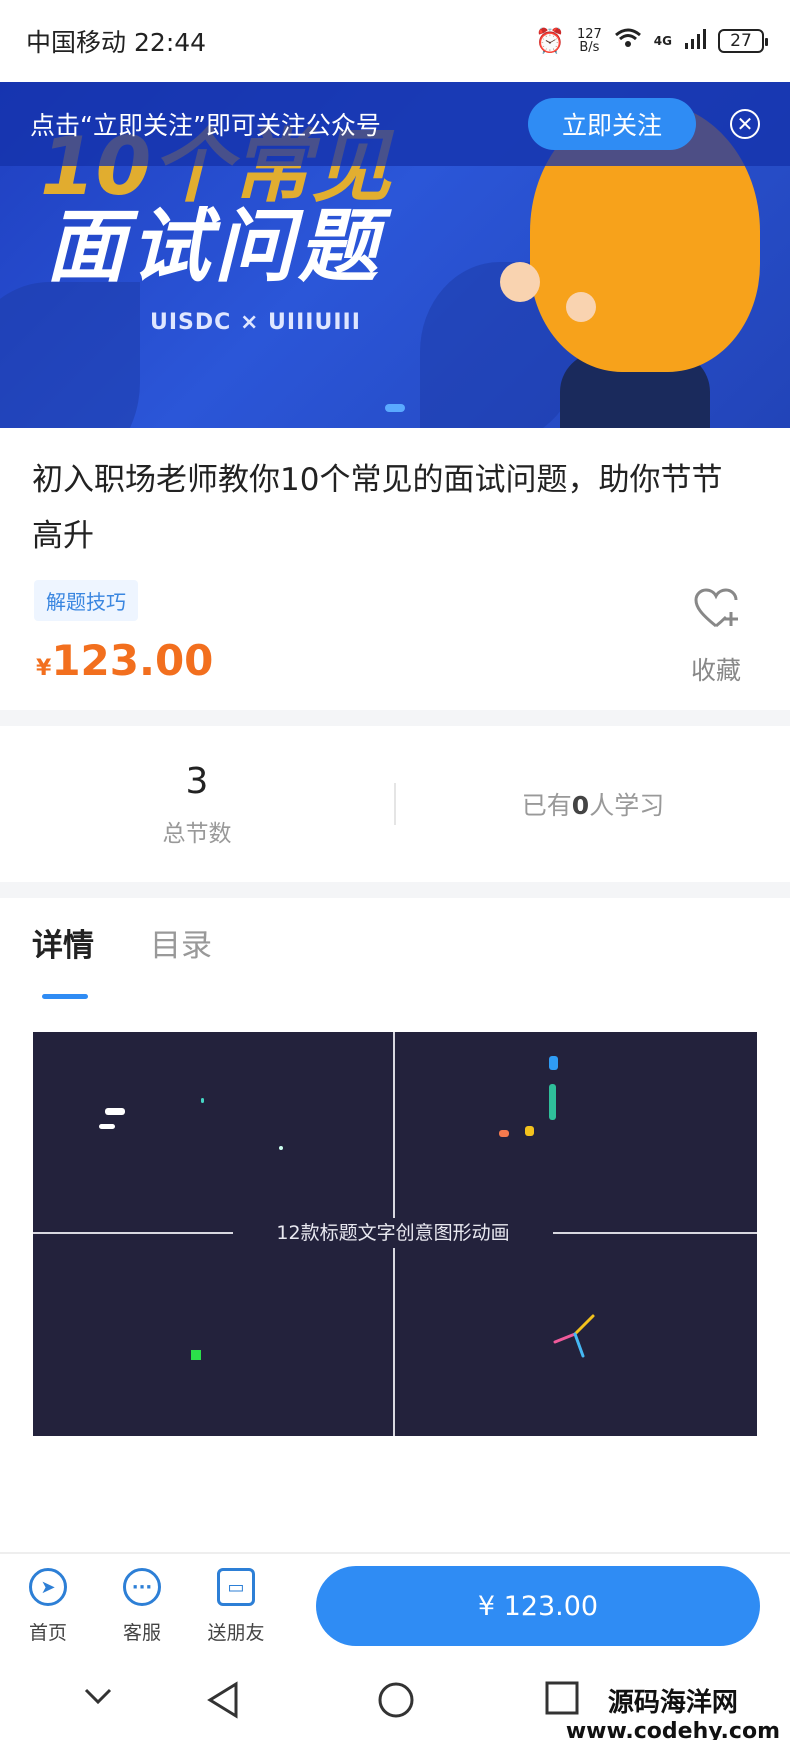 This screenshot has height=1740, width=790. I want to click on learners-text: 已有0人学习, so click(593, 805).